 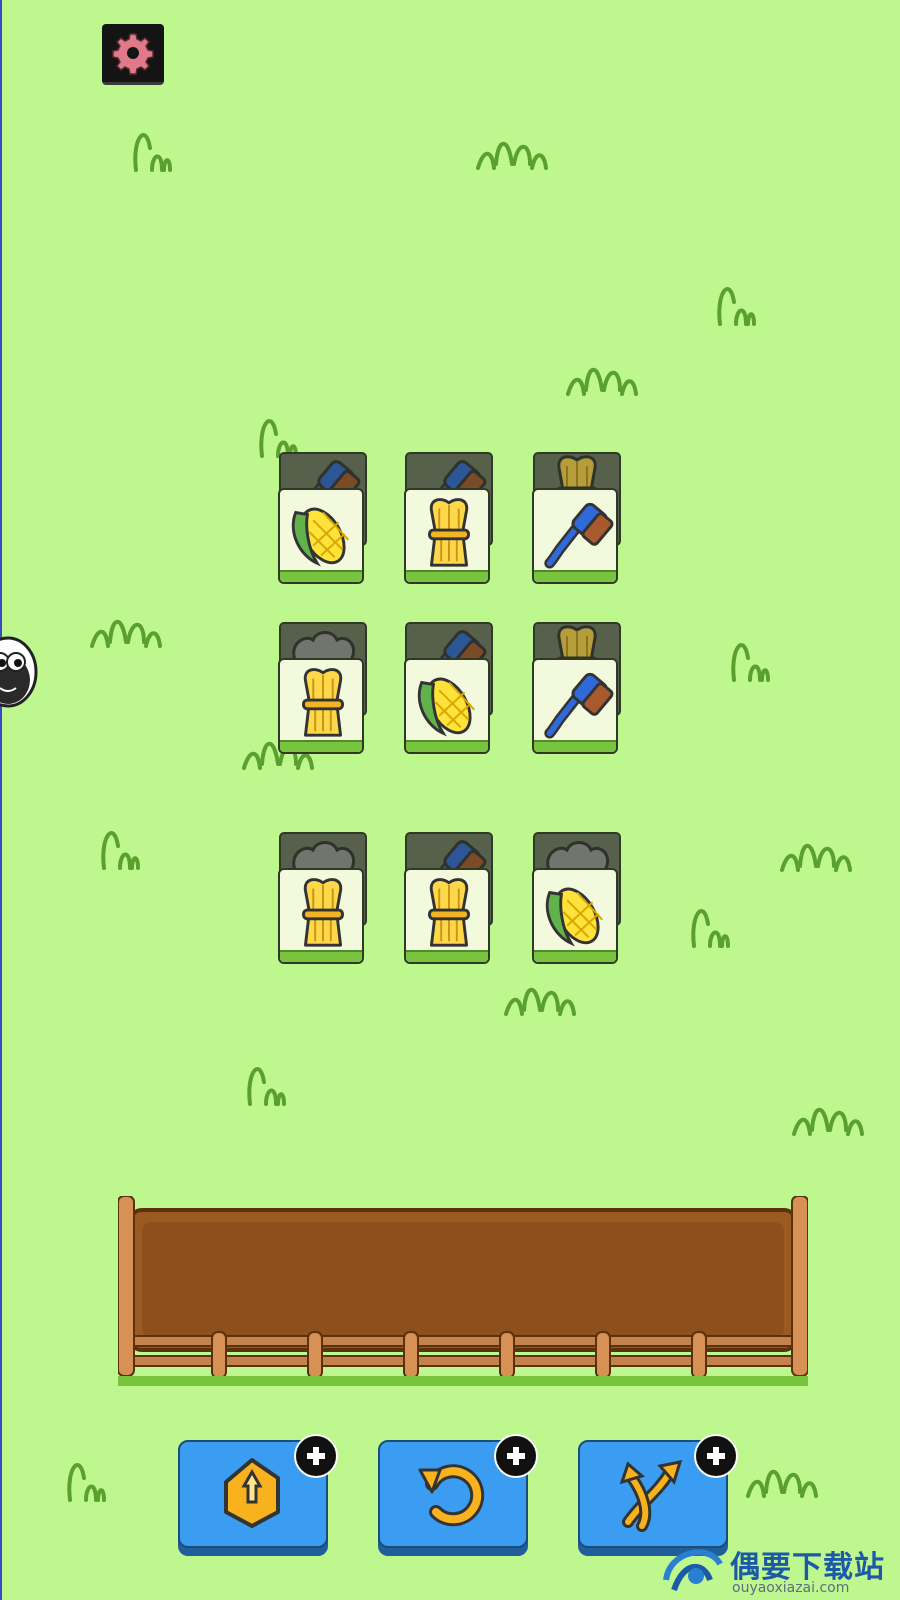 What do you see at coordinates (780, 1570) in the screenshot?
I see `watermark: 偶要下载站 ouyaoxiazai.com` at bounding box center [780, 1570].